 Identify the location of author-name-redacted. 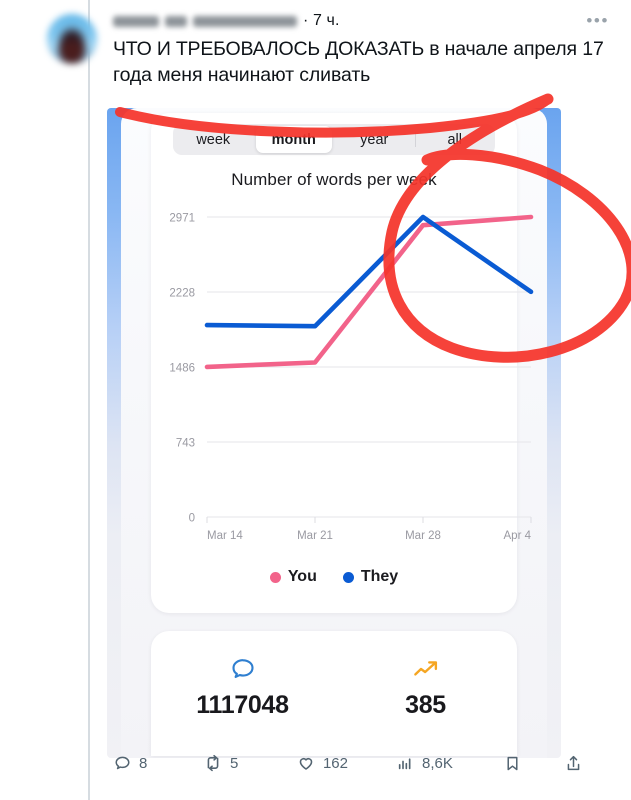
(136, 21).